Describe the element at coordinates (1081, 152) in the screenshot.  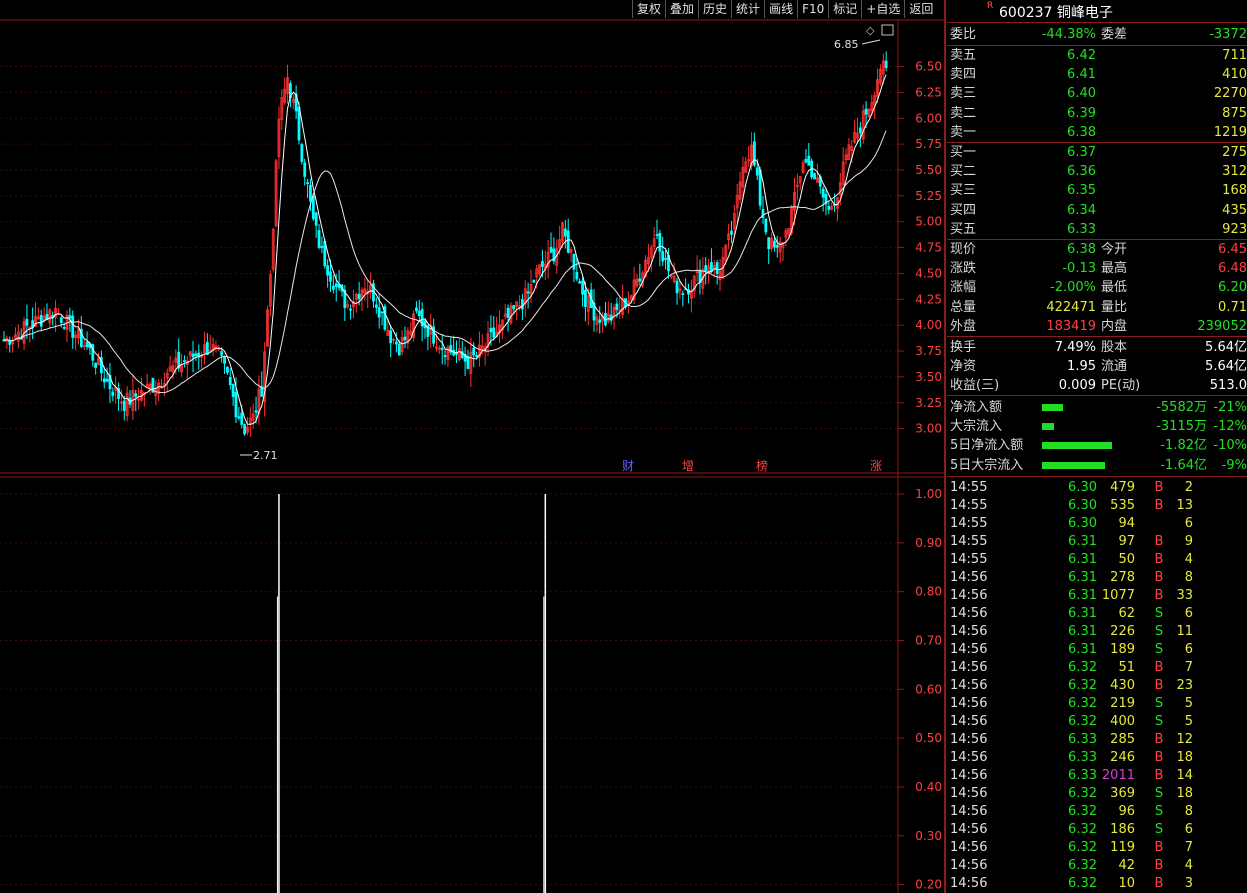
I see `bid-price: 6.37` at that location.